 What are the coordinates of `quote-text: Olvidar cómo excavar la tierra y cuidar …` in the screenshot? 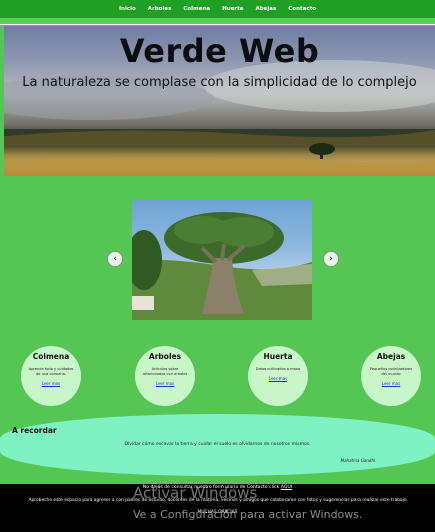 It's located at (217, 444).